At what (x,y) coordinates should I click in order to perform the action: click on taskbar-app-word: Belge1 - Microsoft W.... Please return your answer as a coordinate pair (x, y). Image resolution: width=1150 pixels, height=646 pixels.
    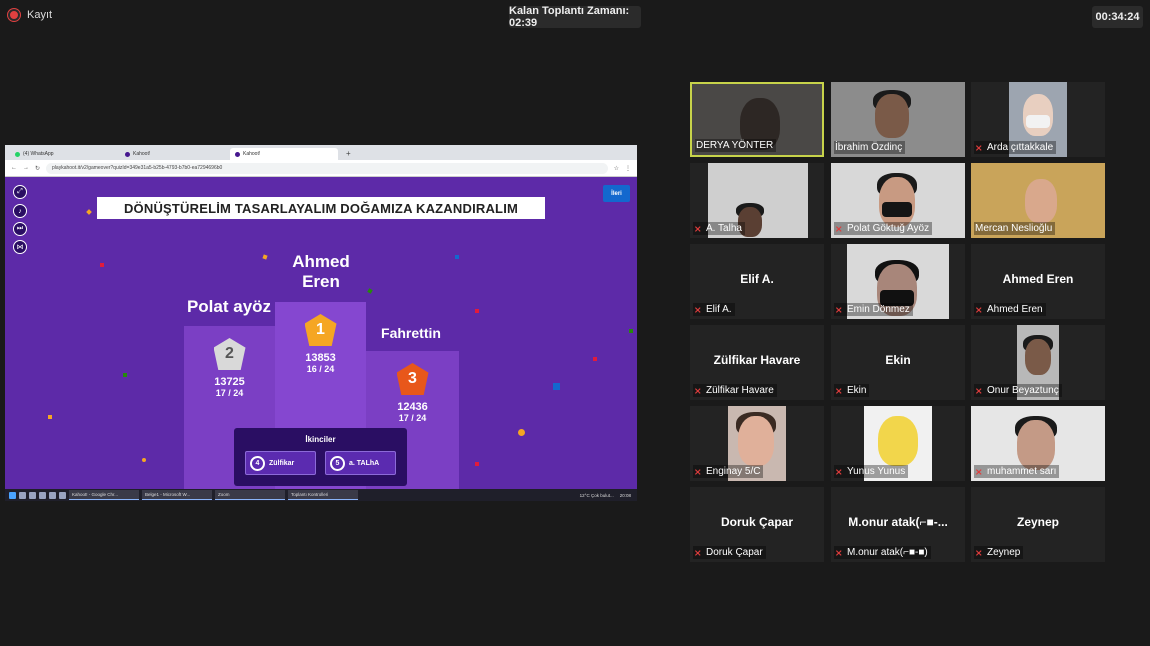
    Looking at the image, I should click on (177, 495).